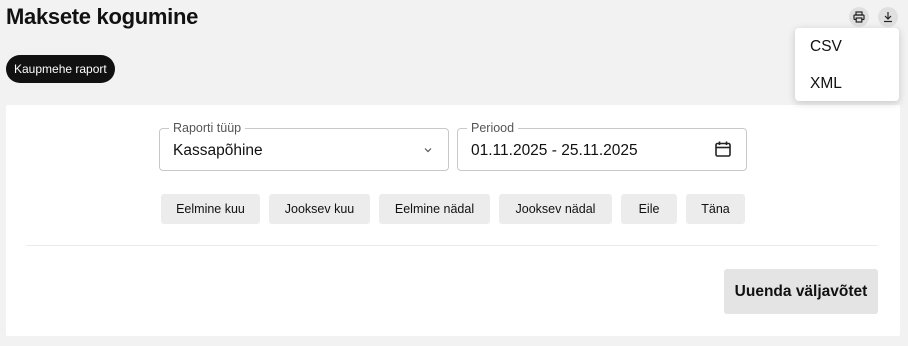 The height and width of the screenshot is (346, 908). What do you see at coordinates (715, 209) in the screenshot?
I see `quick-range-today: Täna` at bounding box center [715, 209].